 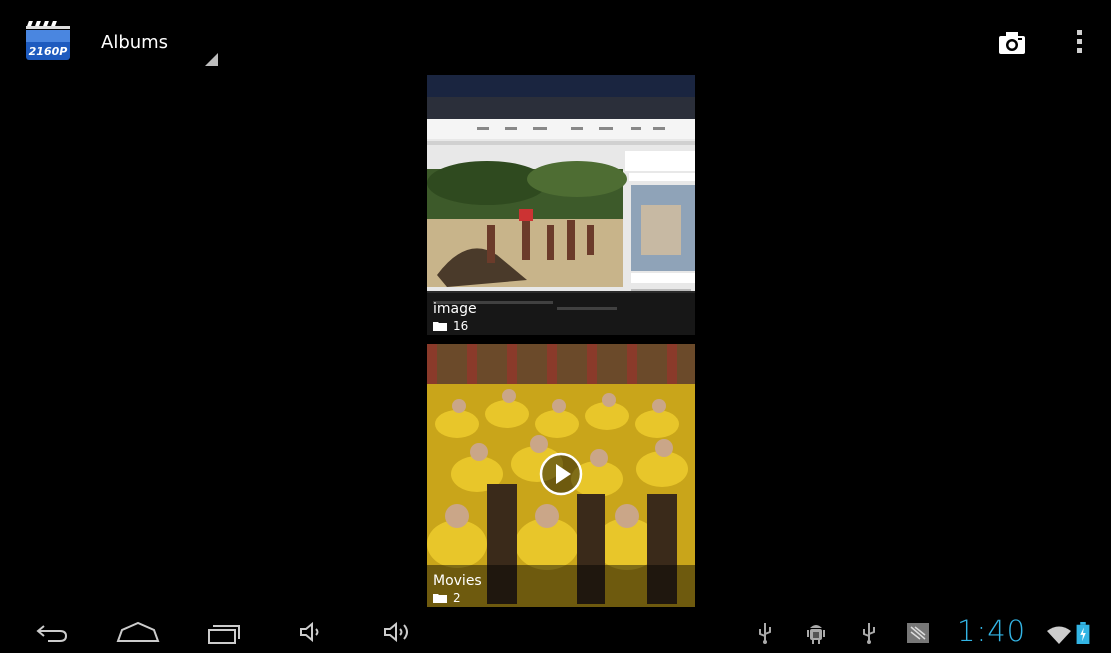 What do you see at coordinates (457, 598) in the screenshot?
I see `album-count: 2` at bounding box center [457, 598].